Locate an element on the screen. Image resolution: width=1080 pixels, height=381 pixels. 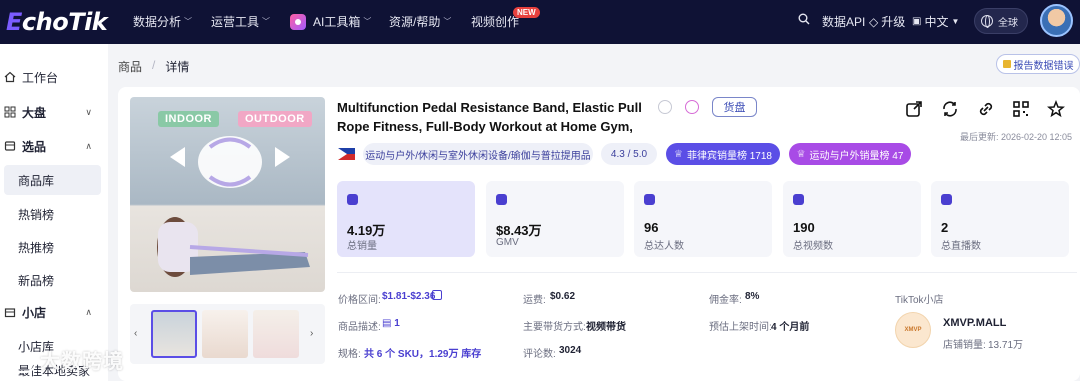
grid-icon is located at coordinates (10, 112).